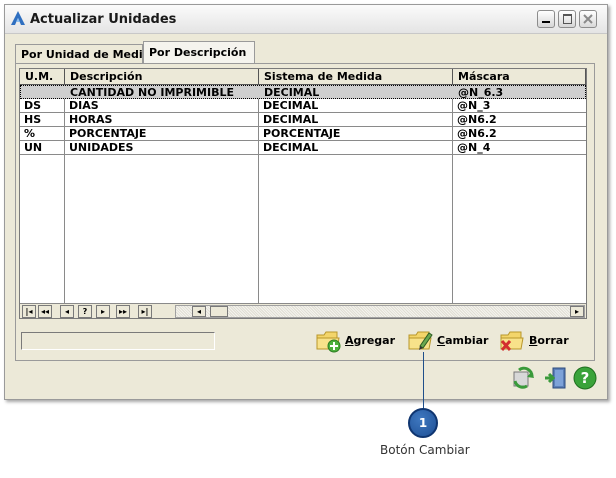  What do you see at coordinates (18, 18) in the screenshot?
I see `app-logo-icon` at bounding box center [18, 18].